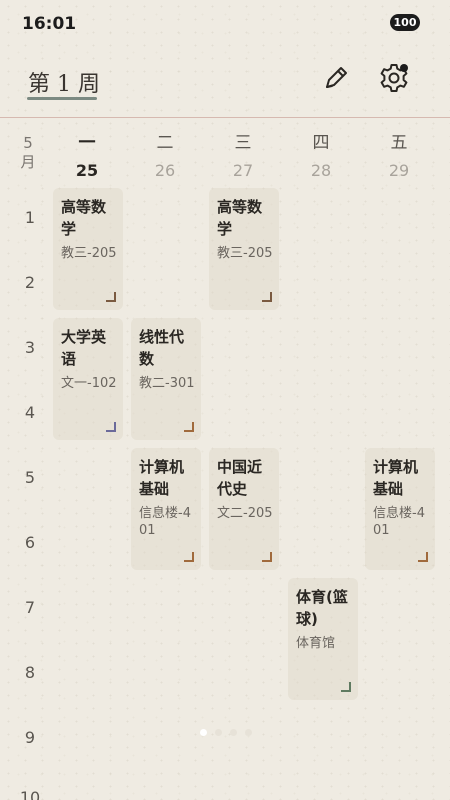 This screenshot has width=450, height=800. I want to click on week-selector: 第 1 周, so click(64, 82).